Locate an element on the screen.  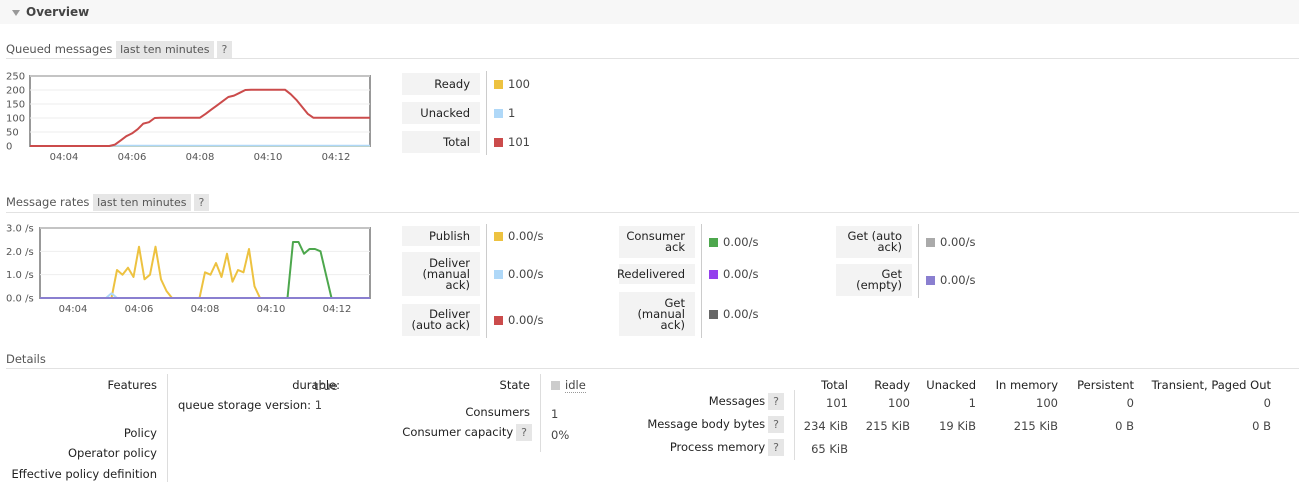
consumer-capacity-value: 0% is located at coordinates (560, 435).